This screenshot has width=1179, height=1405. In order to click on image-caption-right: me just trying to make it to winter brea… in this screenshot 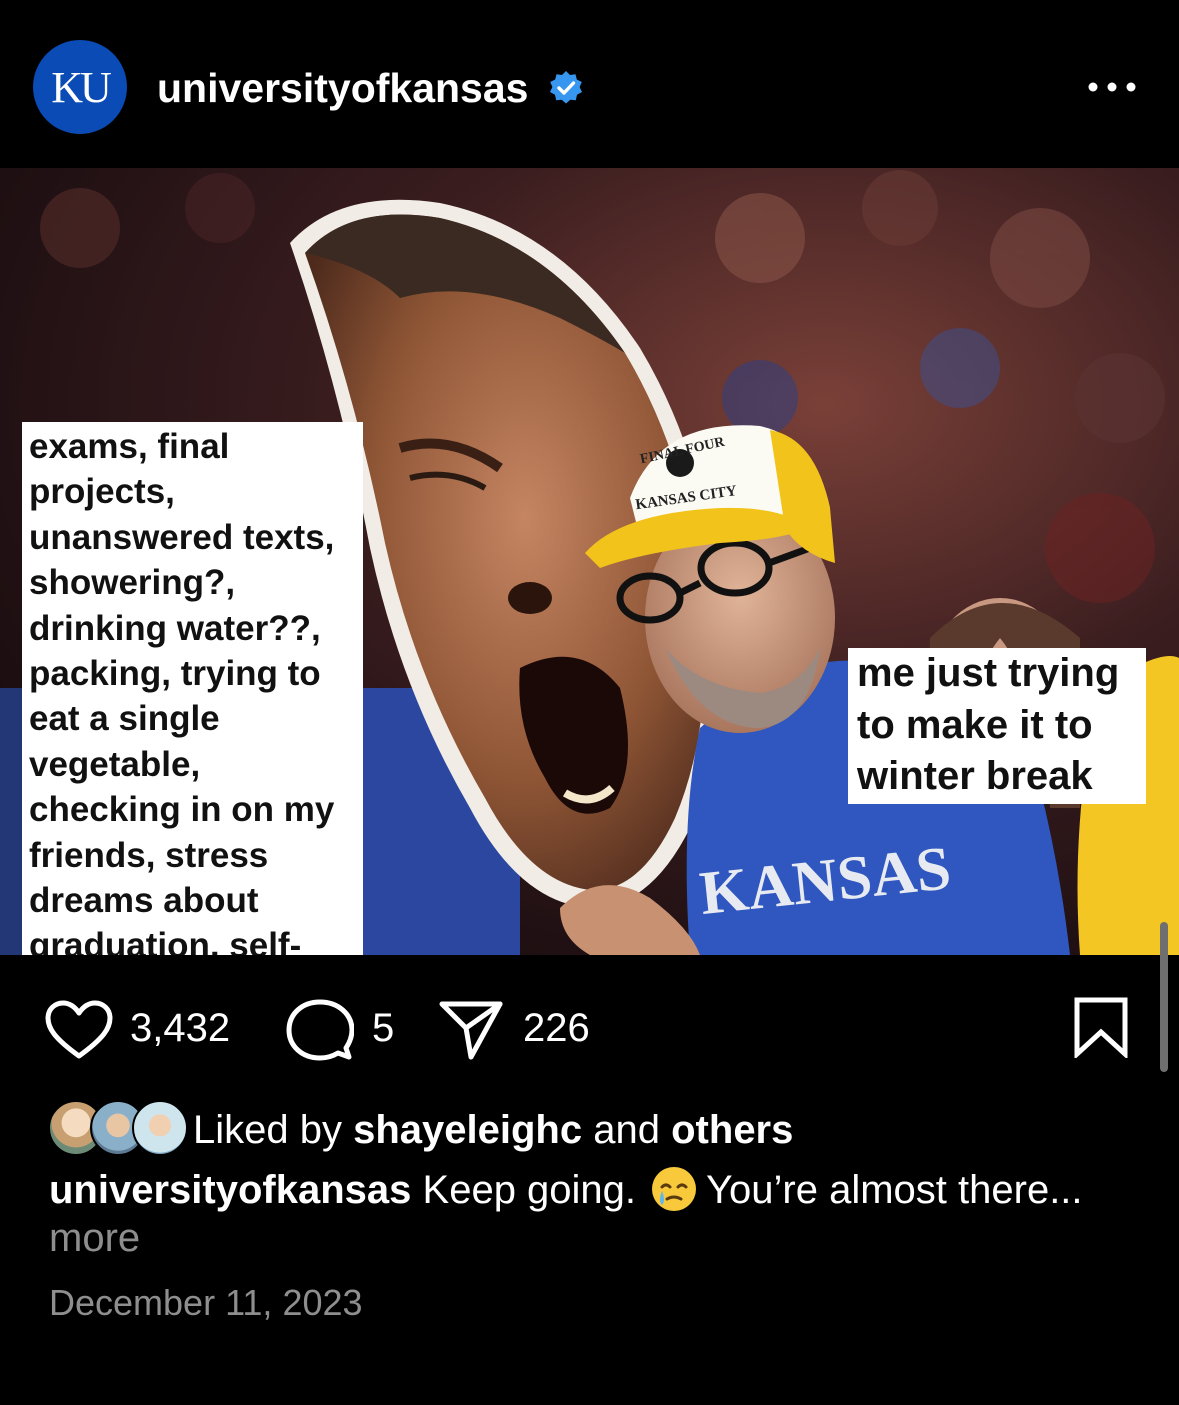, I will do `click(997, 726)`.